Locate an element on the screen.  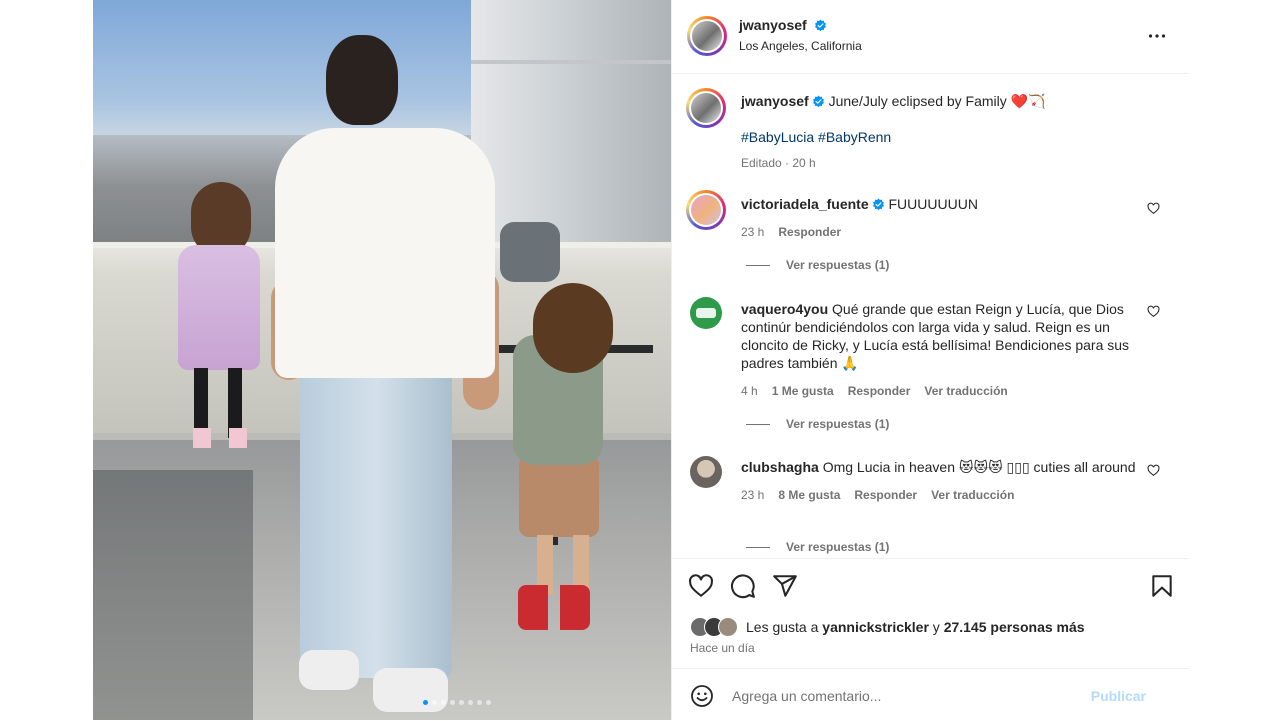
emoji-button is located at coordinates (702, 698).